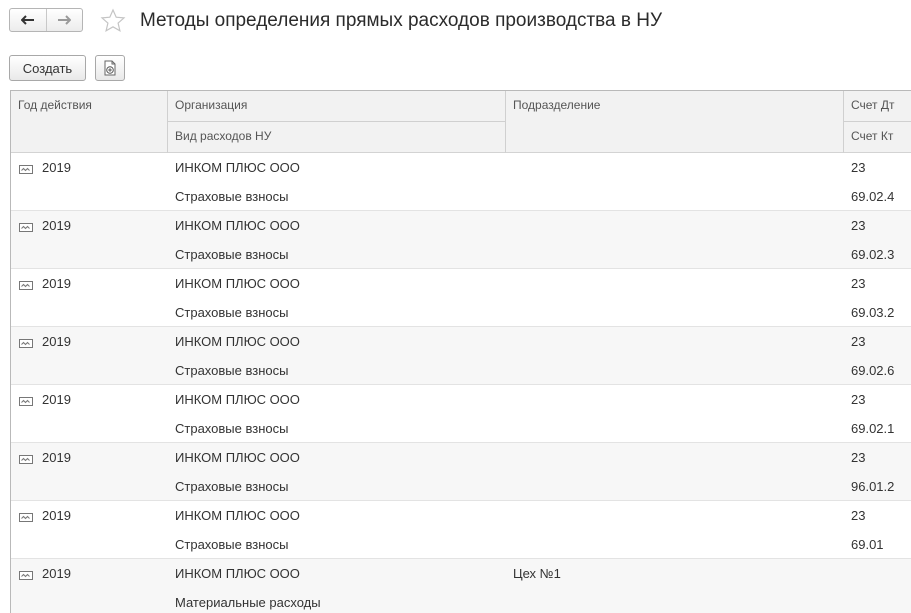  I want to click on cell-account-kt: 69.03.2, so click(873, 312).